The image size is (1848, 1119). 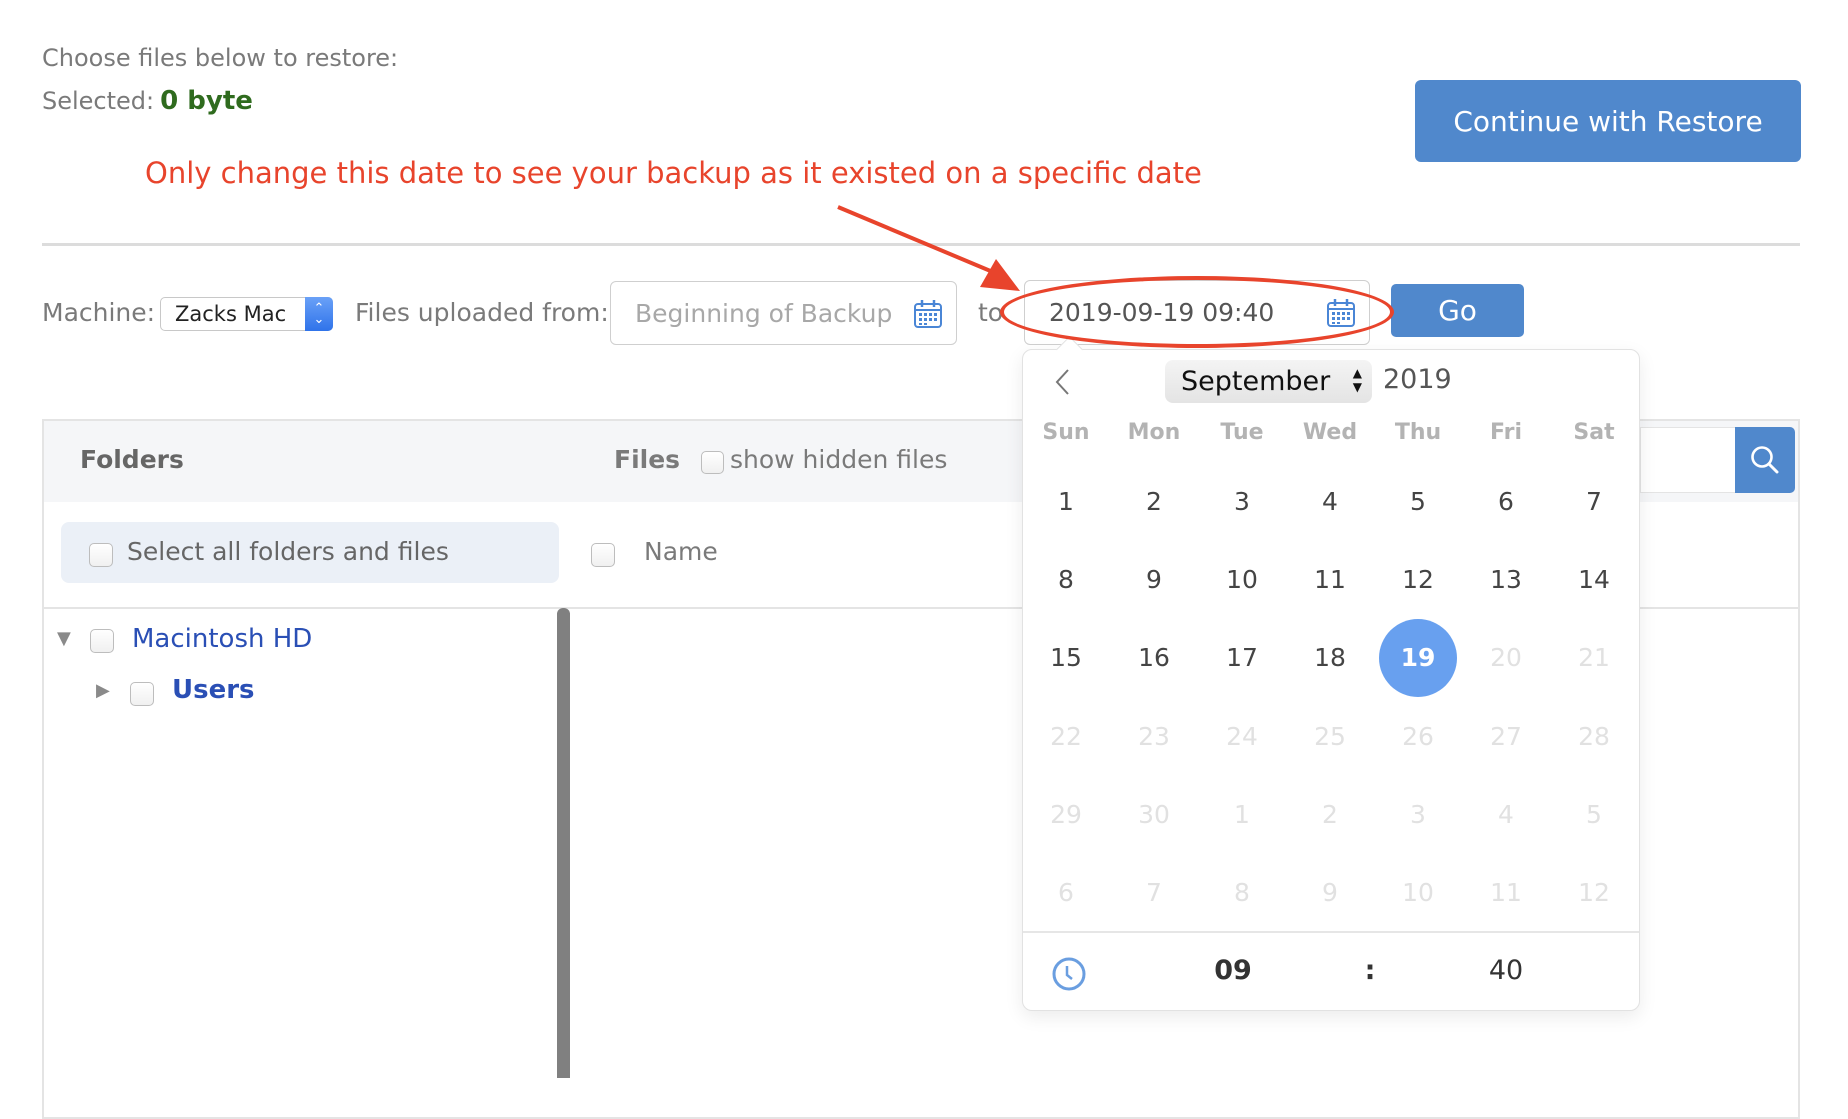 What do you see at coordinates (1330, 432) in the screenshot?
I see `weekday-wed: Wed` at bounding box center [1330, 432].